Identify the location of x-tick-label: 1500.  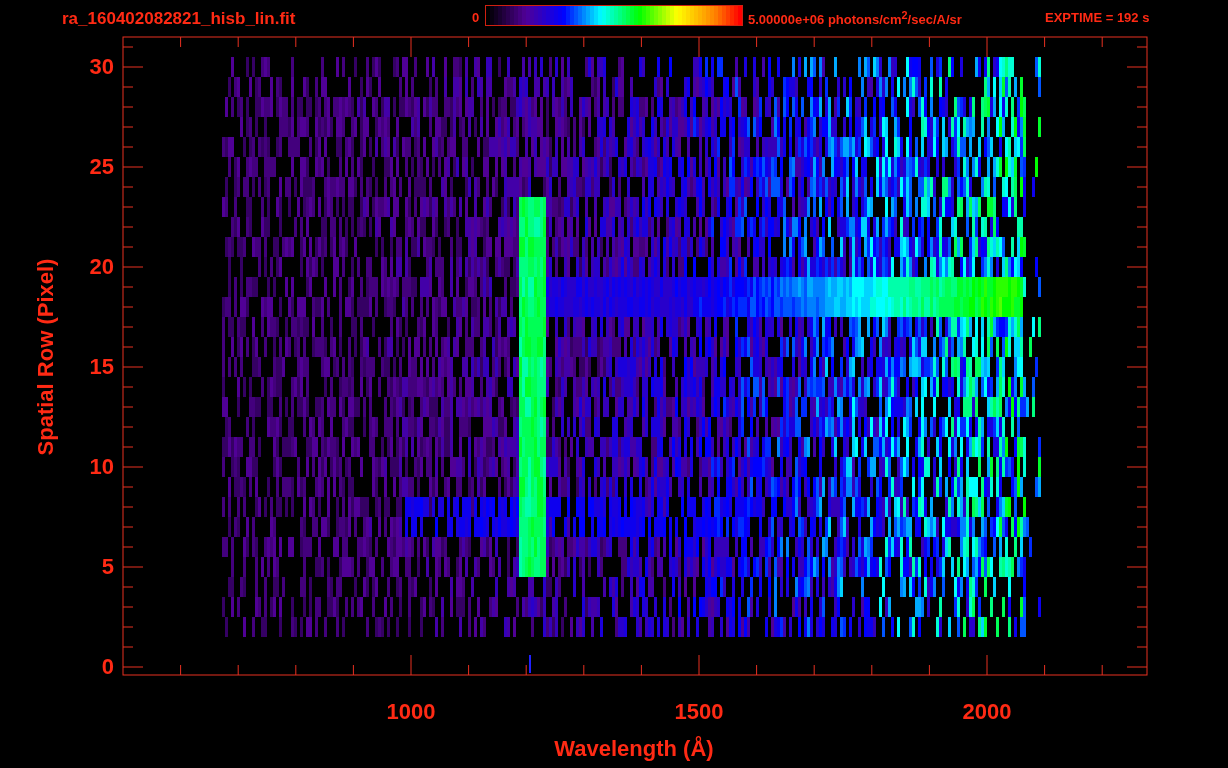
(699, 712).